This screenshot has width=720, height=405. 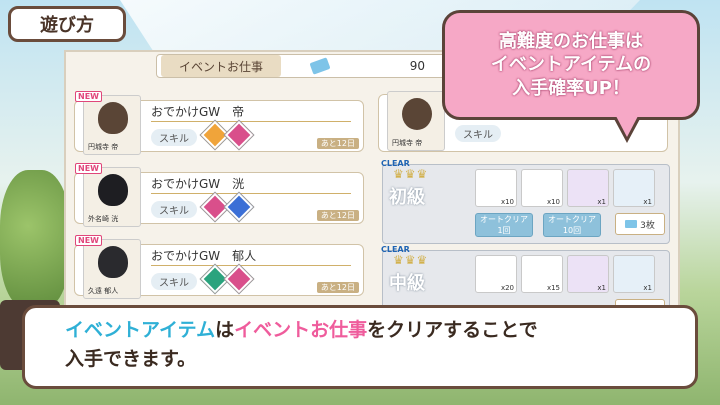 I want to click on bubble-line: 高難度のお仕事は, so click(x=571, y=41).